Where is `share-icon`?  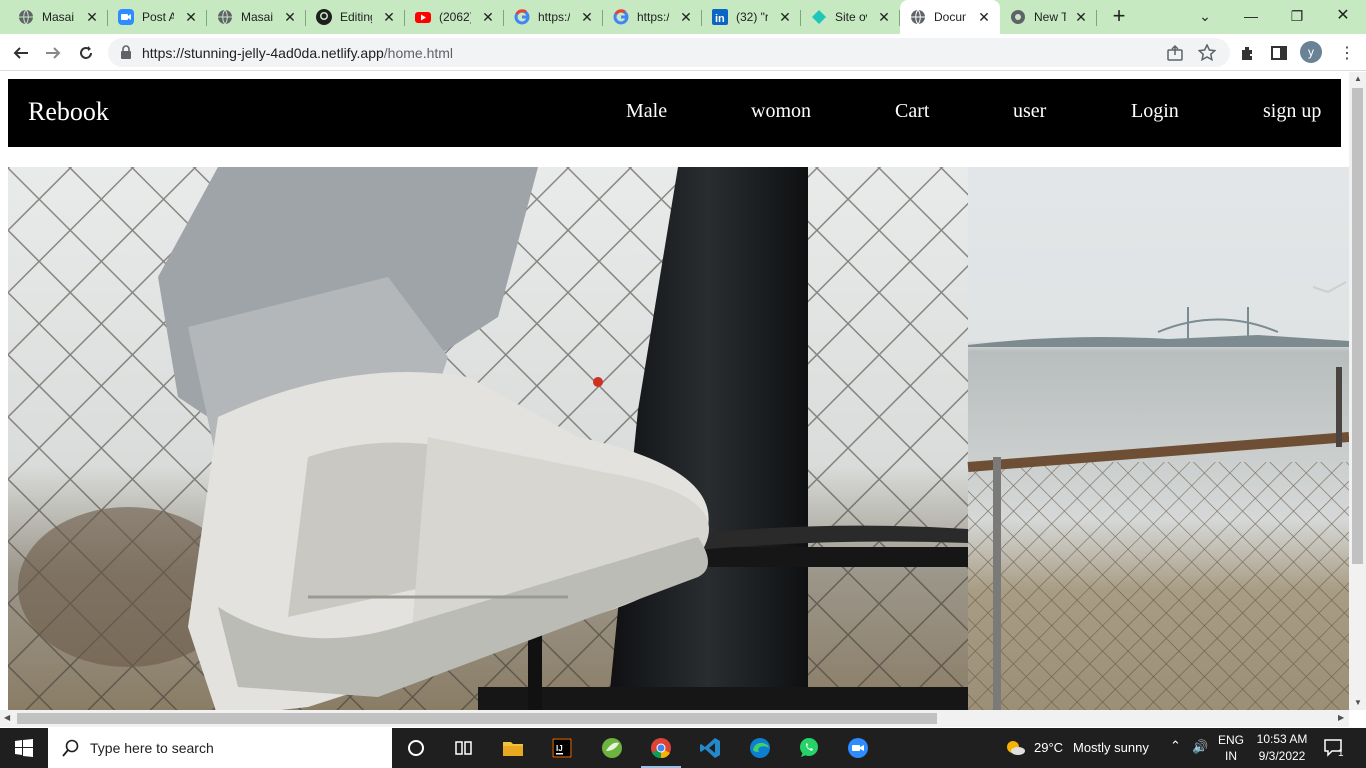 share-icon is located at coordinates (1175, 53).